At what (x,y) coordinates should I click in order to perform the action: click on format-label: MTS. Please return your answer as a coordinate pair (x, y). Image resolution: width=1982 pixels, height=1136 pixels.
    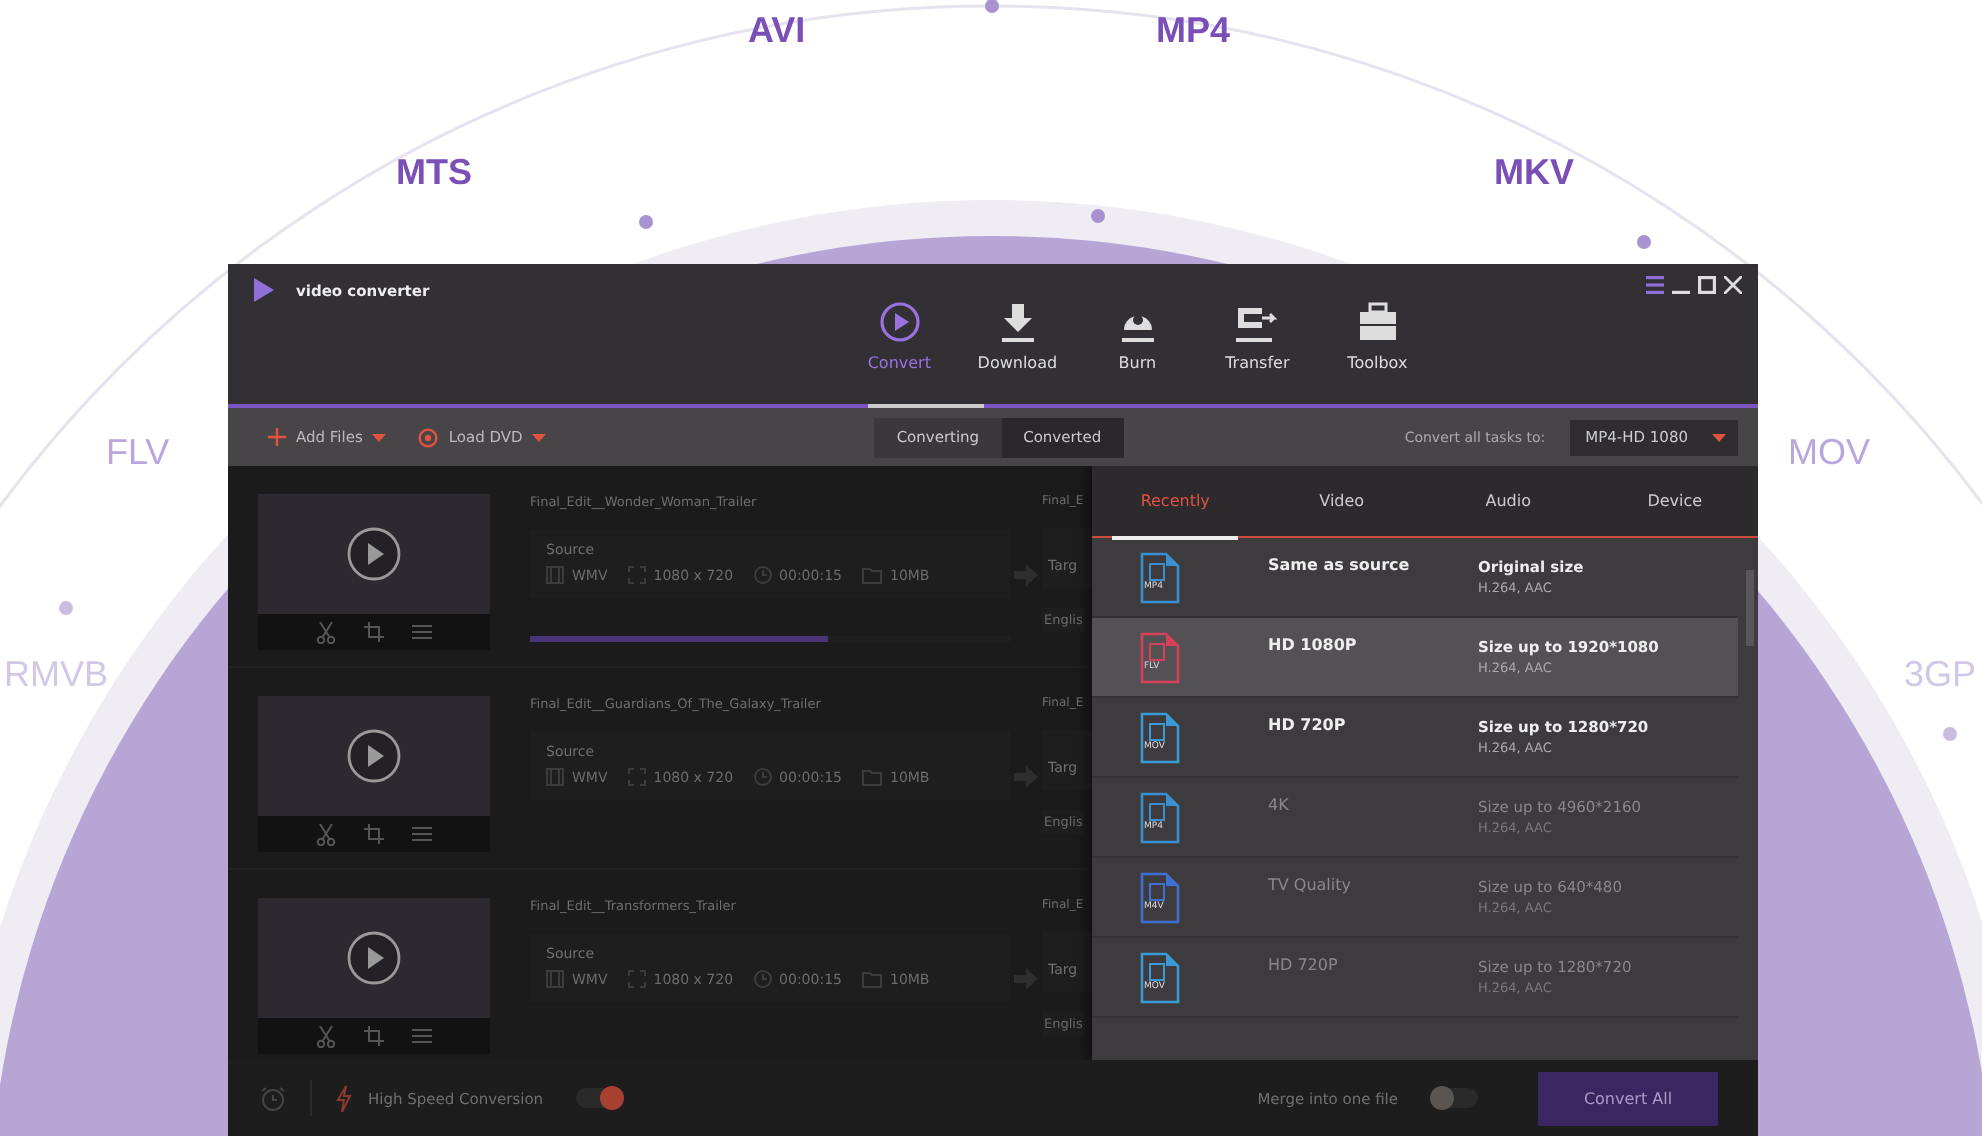
    Looking at the image, I should click on (434, 172).